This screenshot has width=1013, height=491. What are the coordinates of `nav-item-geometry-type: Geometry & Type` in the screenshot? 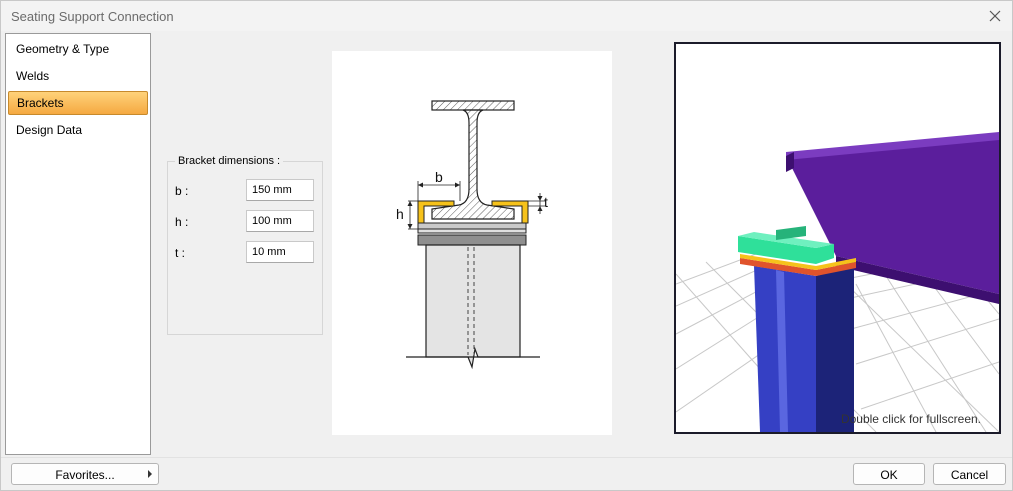 It's located at (78, 49).